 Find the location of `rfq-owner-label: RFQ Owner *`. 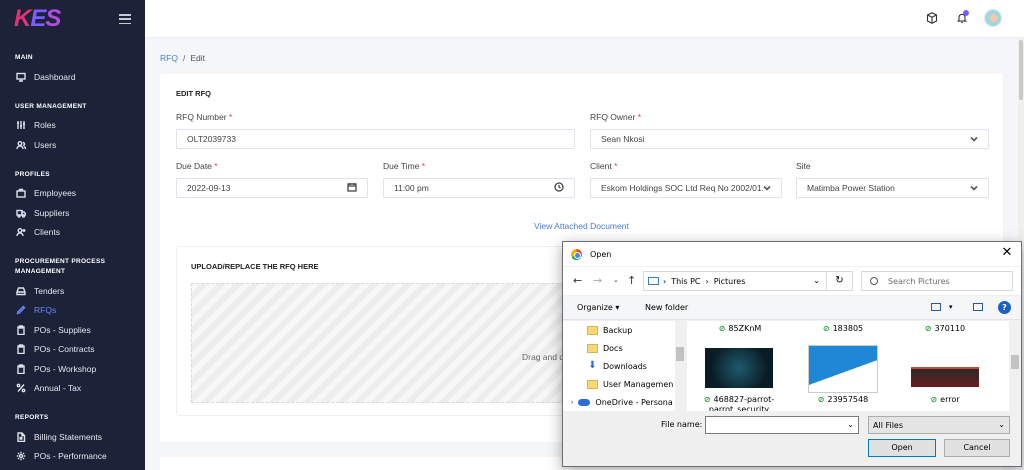

rfq-owner-label: RFQ Owner * is located at coordinates (616, 117).